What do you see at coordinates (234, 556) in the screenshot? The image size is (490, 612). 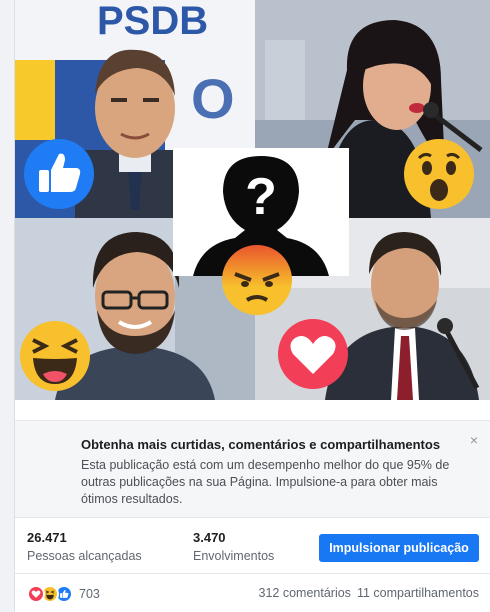 I see `engagement-label: Envolvimentos` at bounding box center [234, 556].